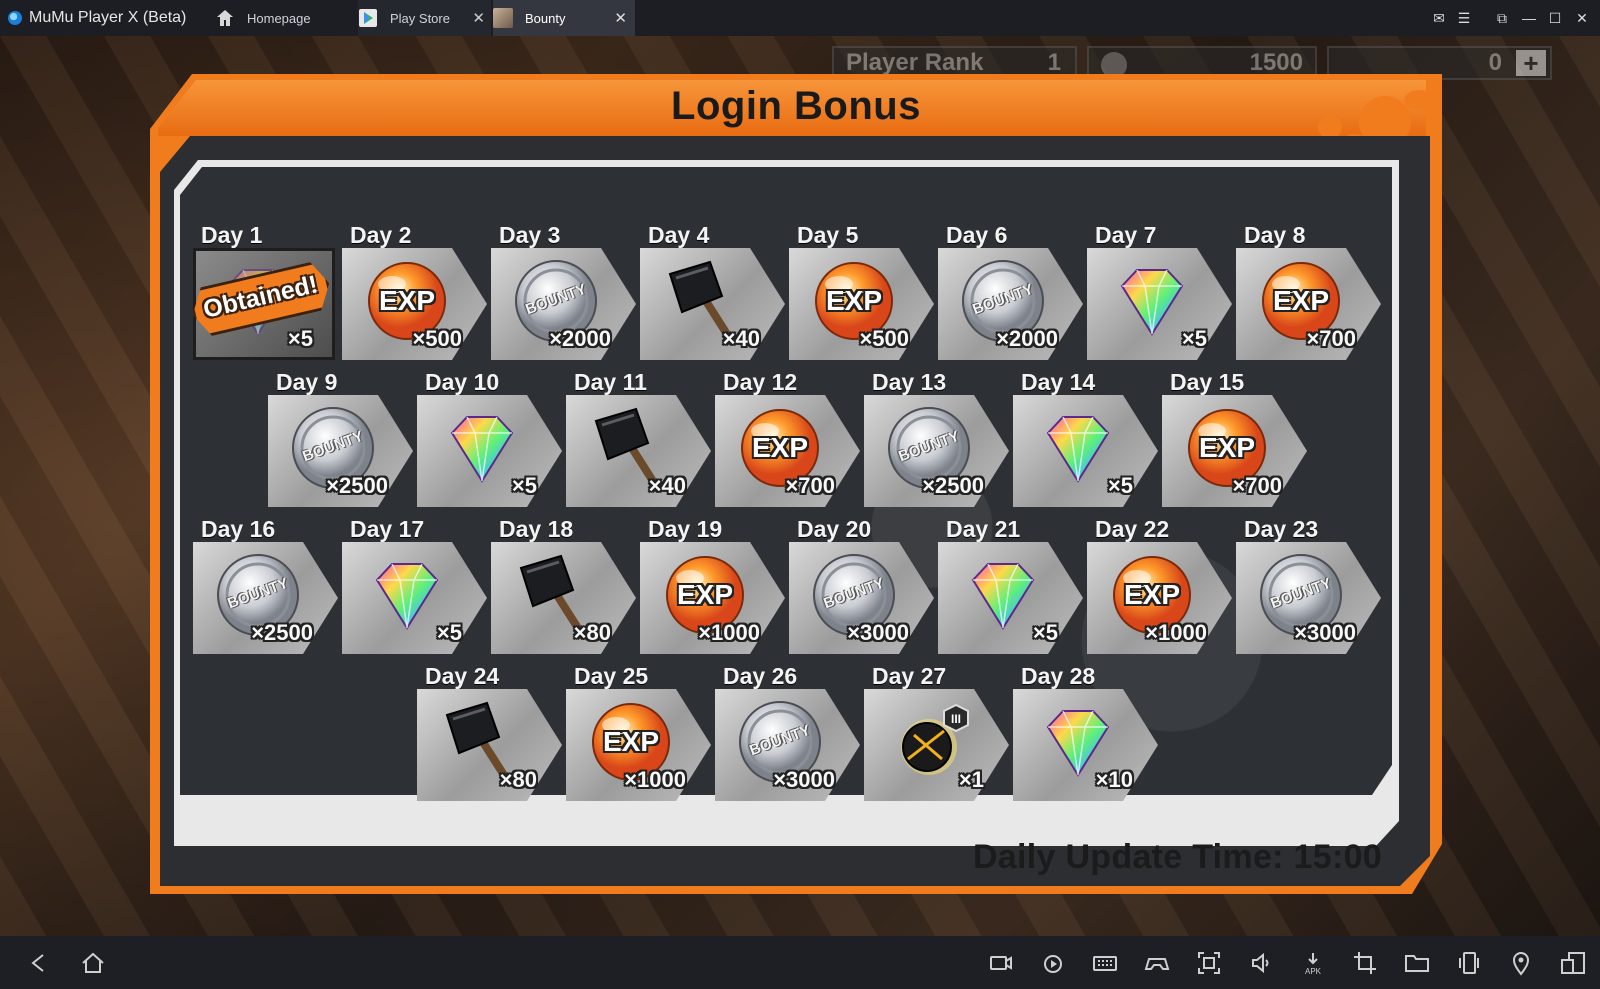 The width and height of the screenshot is (1600, 989). Describe the element at coordinates (564, 18) in the screenshot. I see `tab-bounty: Bounty ✕` at that location.